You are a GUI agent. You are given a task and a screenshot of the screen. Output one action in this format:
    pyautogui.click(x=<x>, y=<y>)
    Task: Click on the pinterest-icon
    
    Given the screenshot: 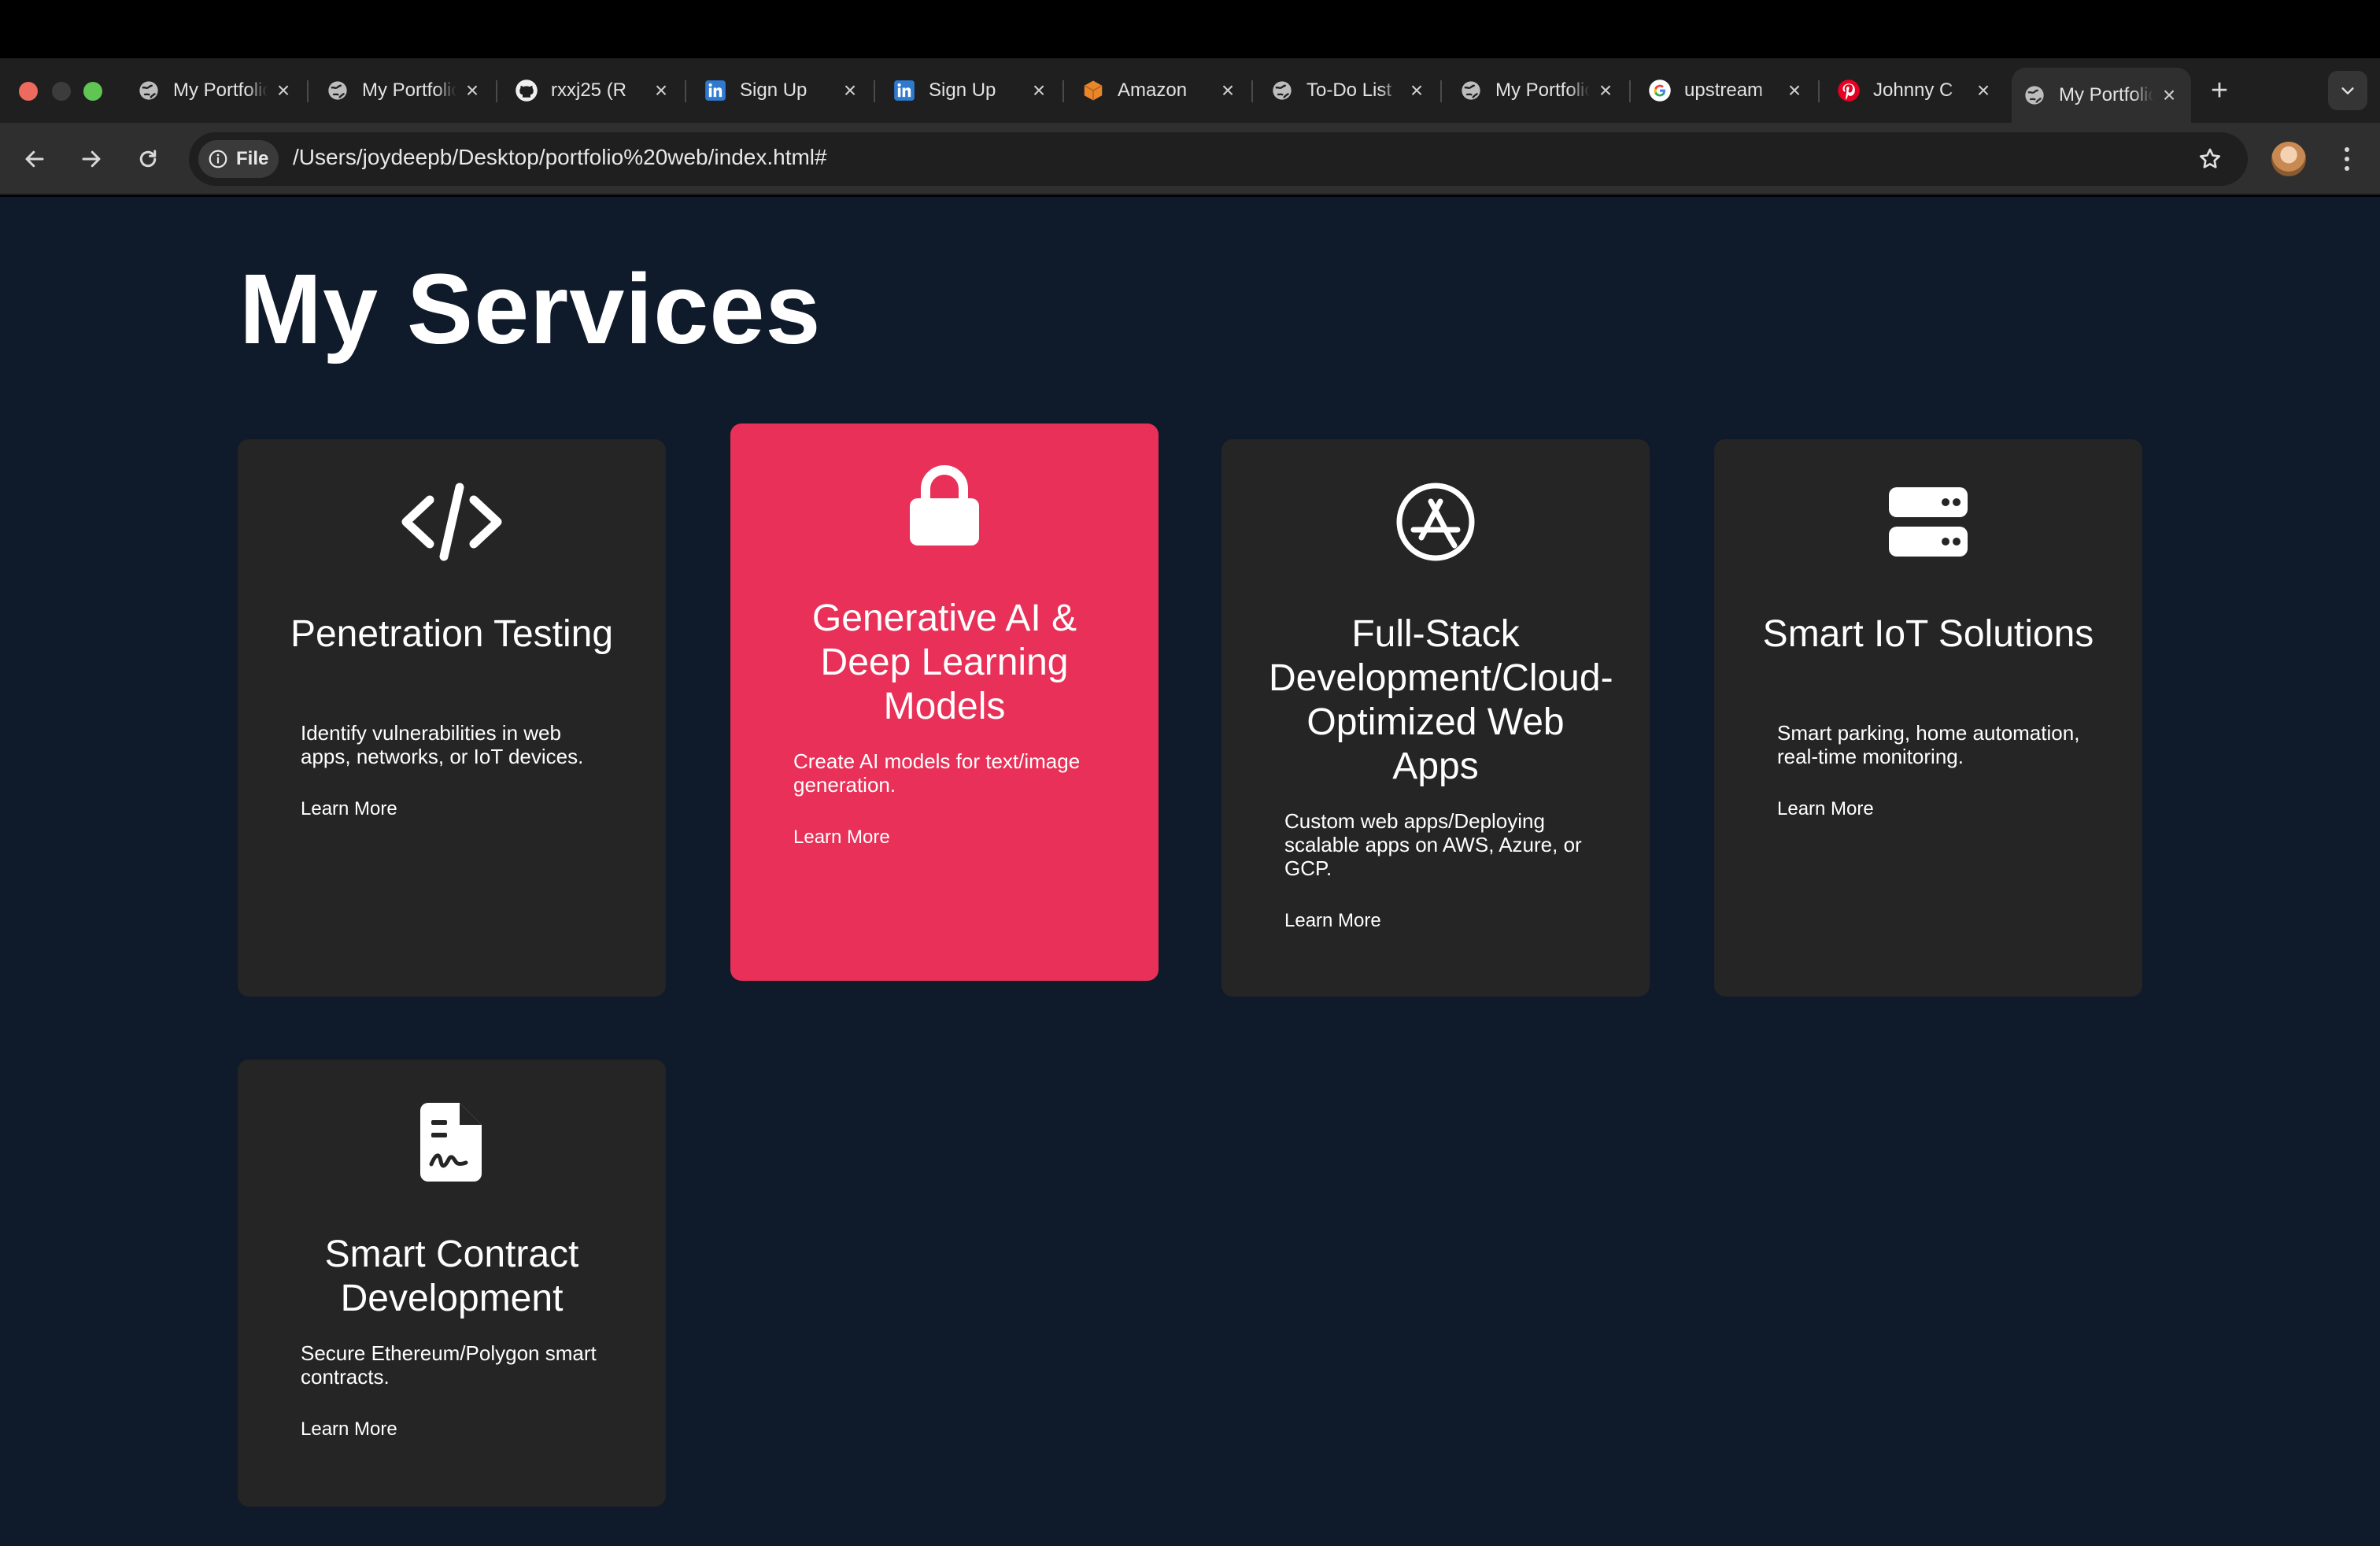 What is the action you would take?
    pyautogui.click(x=1849, y=90)
    